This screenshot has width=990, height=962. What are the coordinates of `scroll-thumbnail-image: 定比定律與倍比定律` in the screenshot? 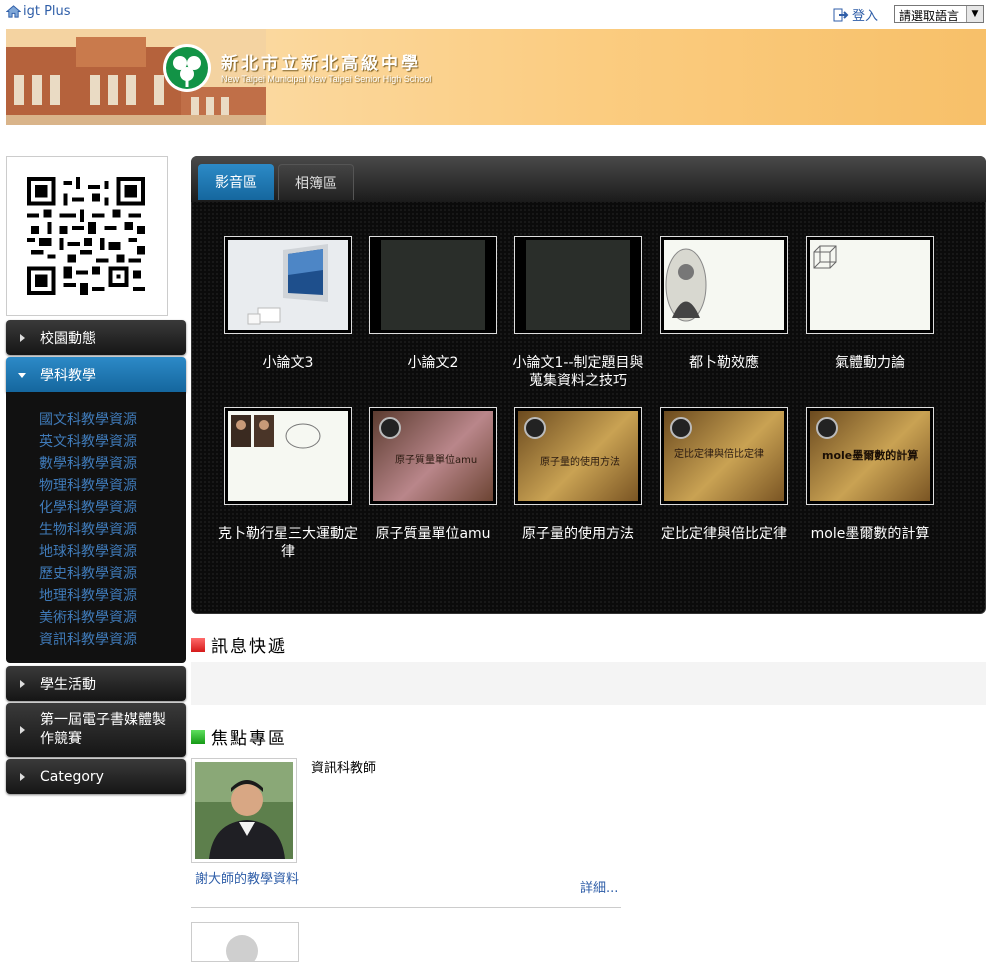 It's located at (724, 456).